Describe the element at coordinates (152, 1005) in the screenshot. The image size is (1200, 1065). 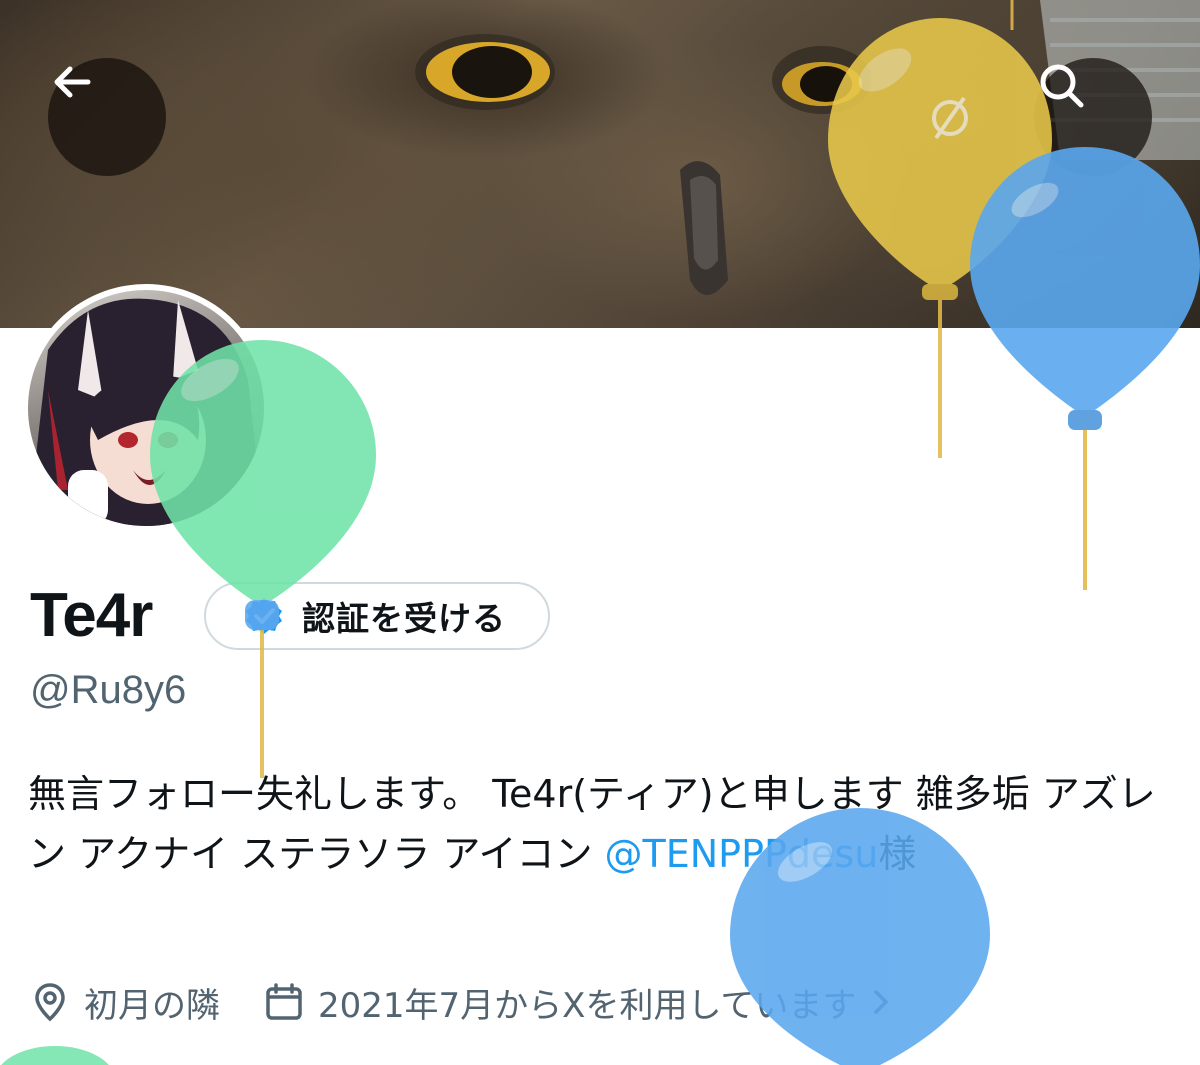
I see `location-text: 初月の隣` at that location.